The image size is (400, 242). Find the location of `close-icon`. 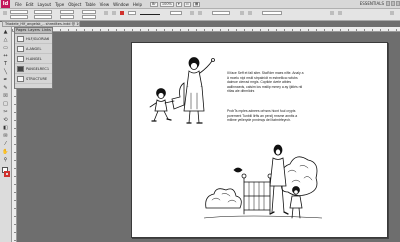

close-icon is located at coordinates (398, 3).